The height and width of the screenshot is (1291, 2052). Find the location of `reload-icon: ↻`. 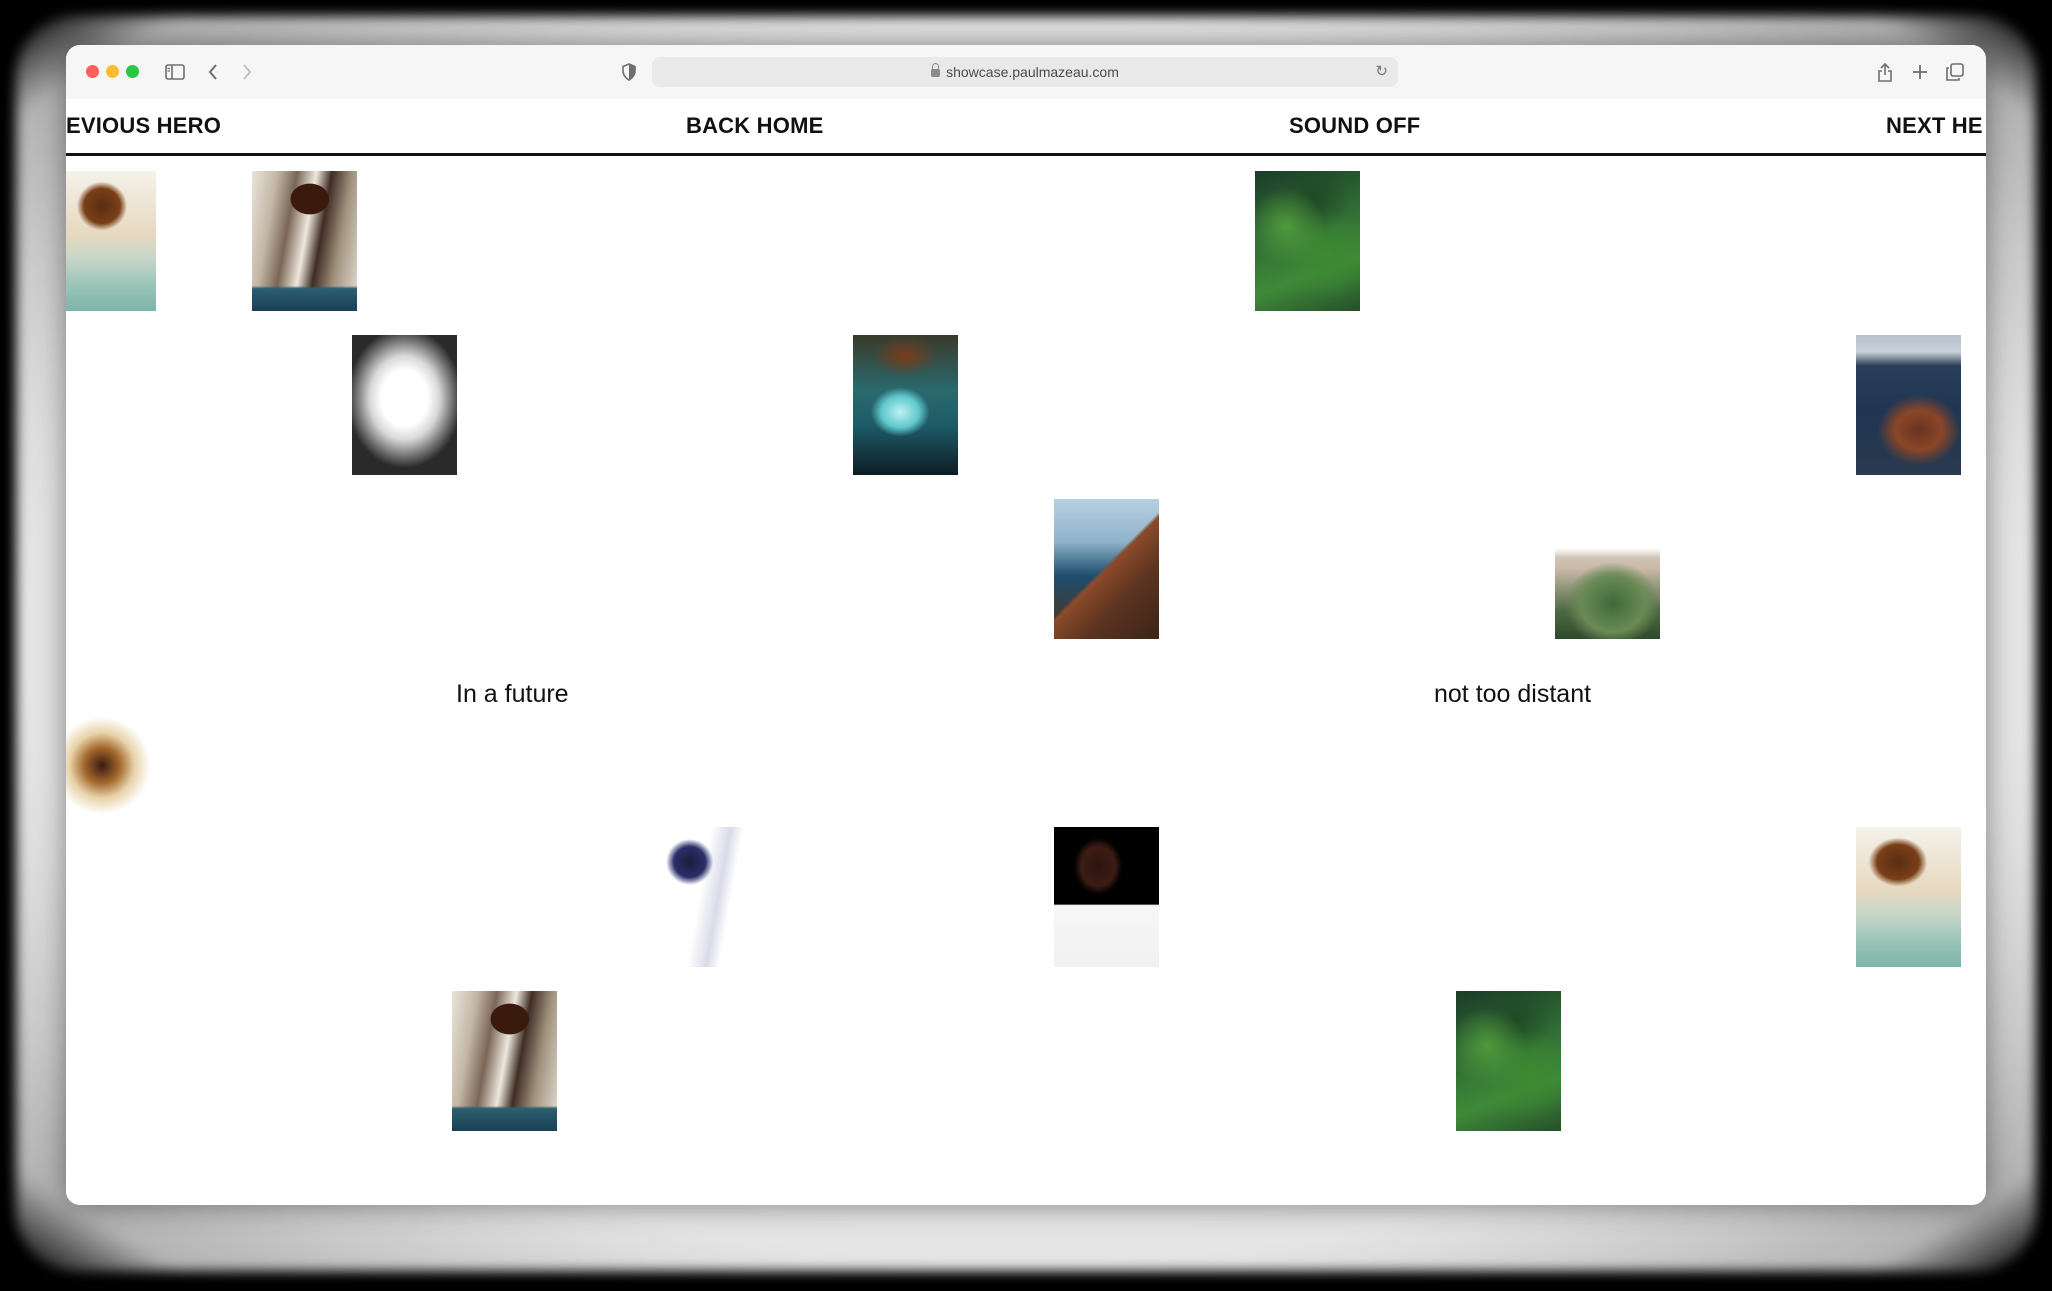

reload-icon: ↻ is located at coordinates (1381, 71).